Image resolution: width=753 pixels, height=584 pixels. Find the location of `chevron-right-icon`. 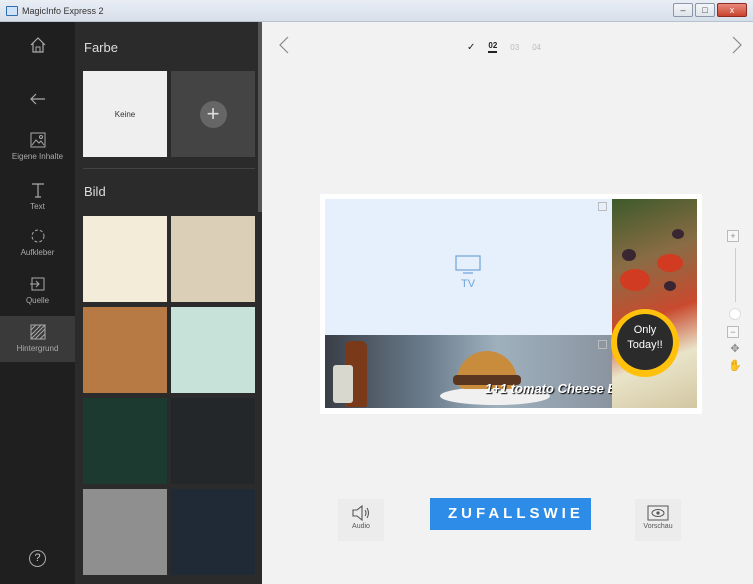

chevron-right-icon is located at coordinates (737, 45).